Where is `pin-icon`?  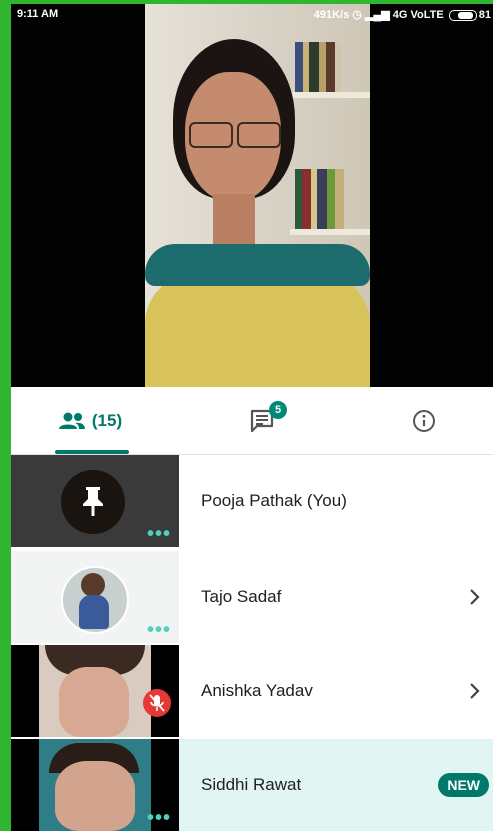 pin-icon is located at coordinates (93, 501).